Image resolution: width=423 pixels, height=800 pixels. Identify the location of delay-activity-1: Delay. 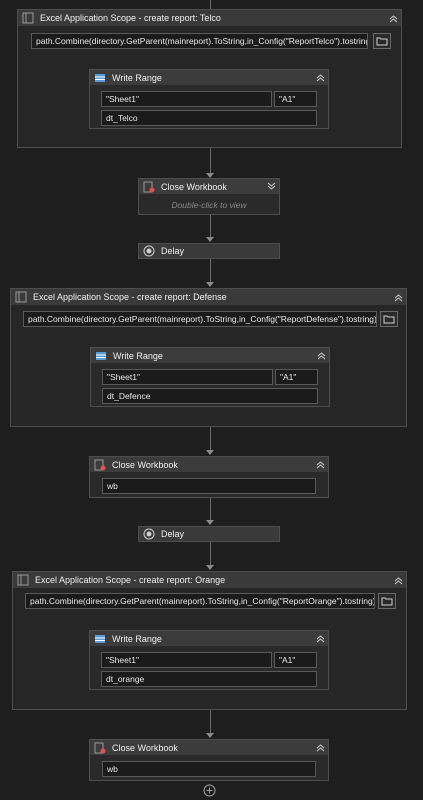
(209, 251).